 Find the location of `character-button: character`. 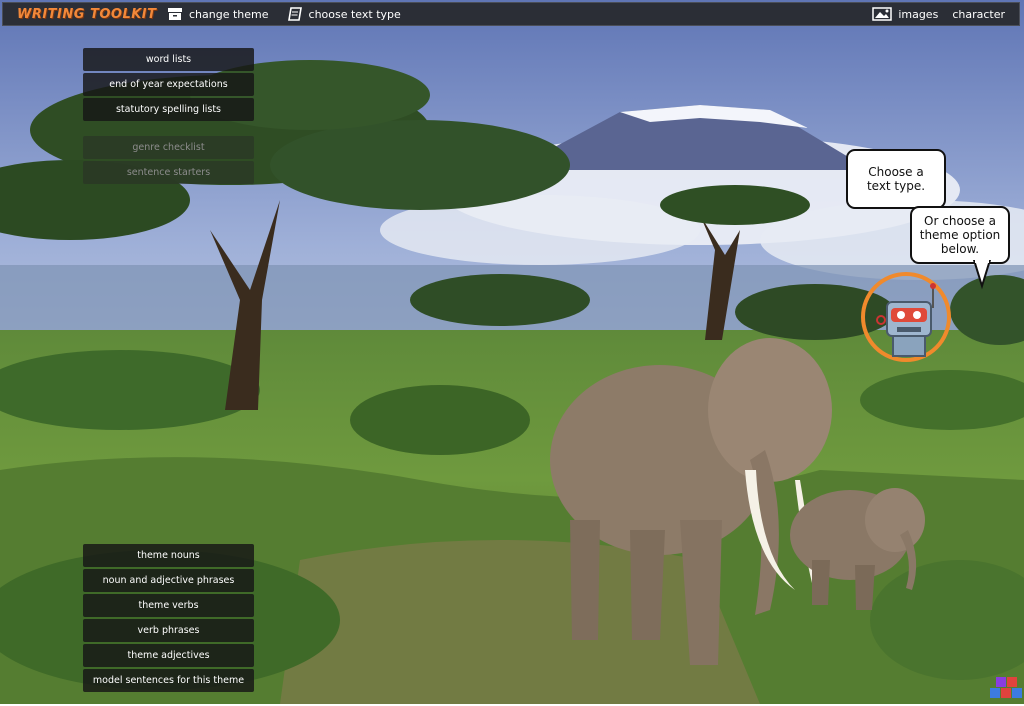

character-button: character is located at coordinates (978, 14).